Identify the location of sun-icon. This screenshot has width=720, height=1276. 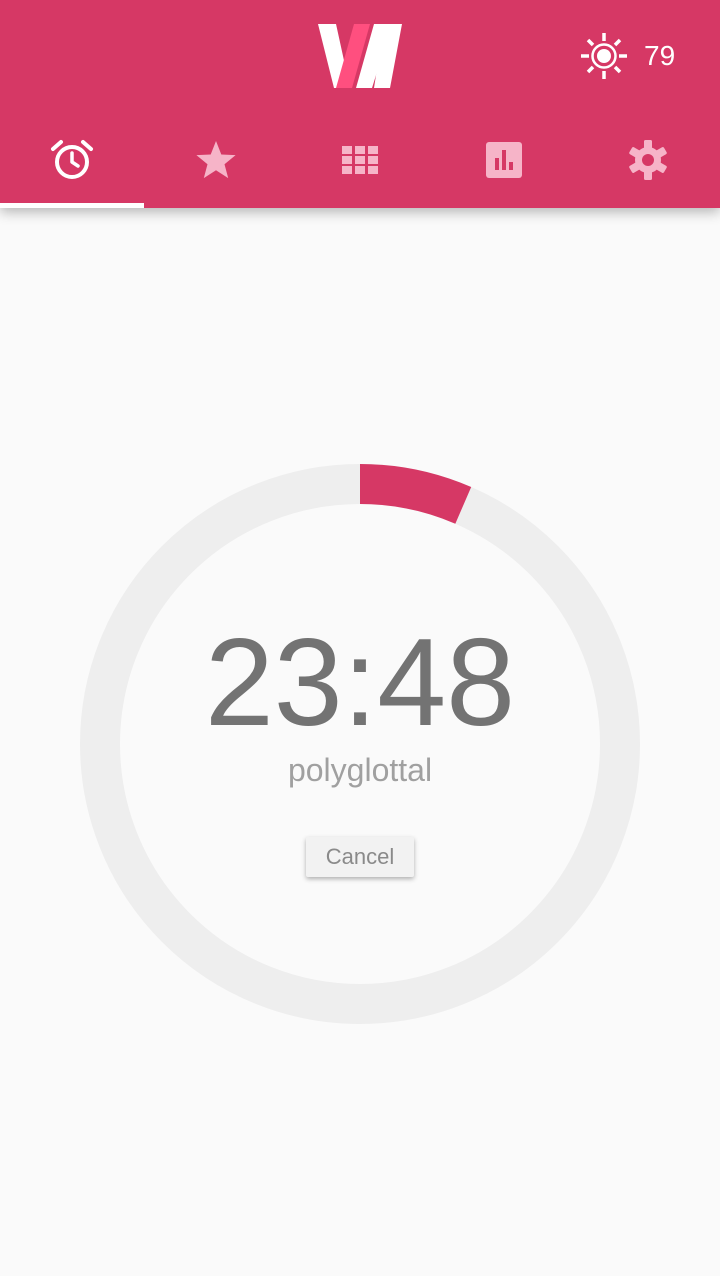
(604, 56).